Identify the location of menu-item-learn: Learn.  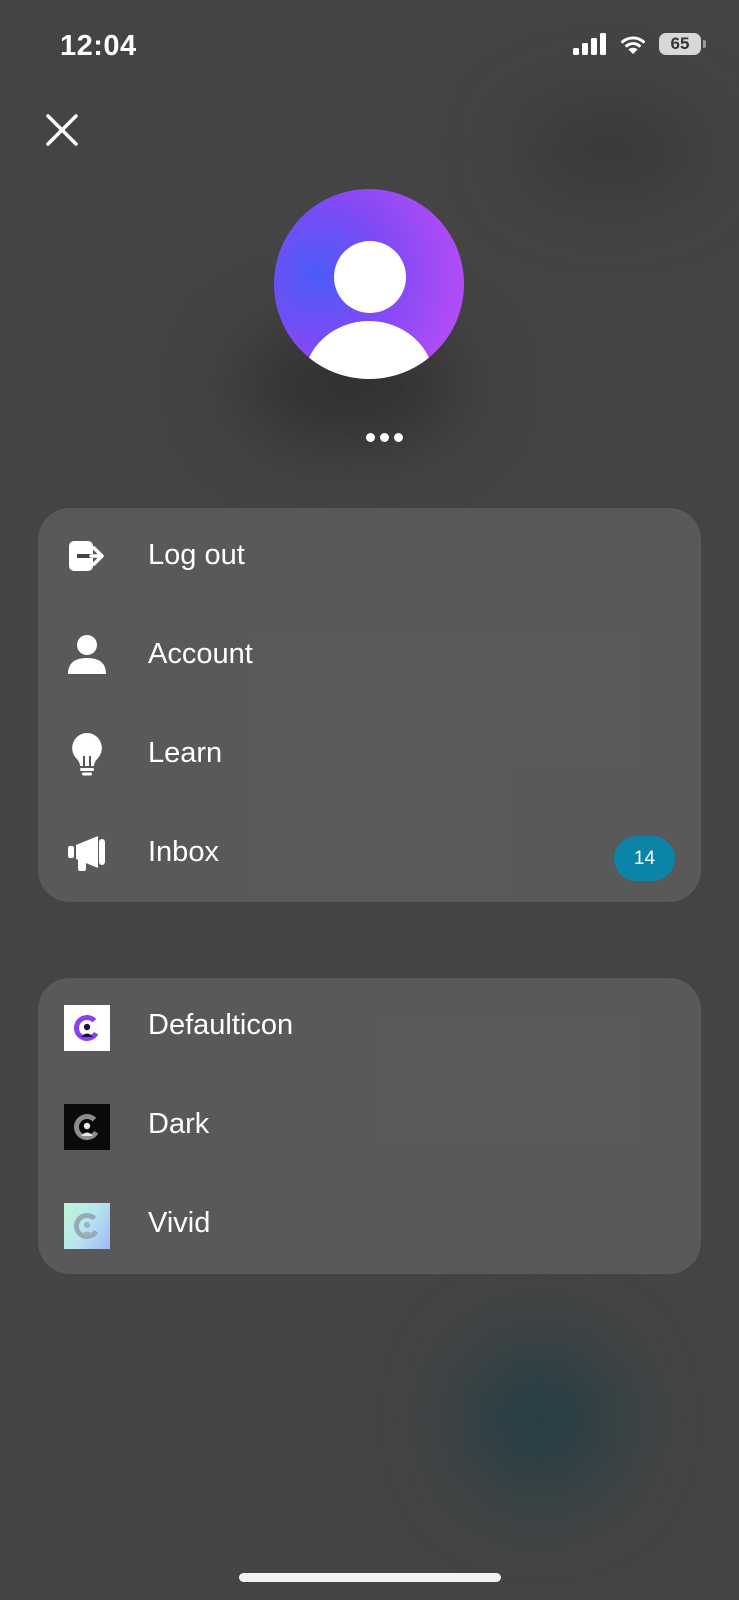
(369, 755).